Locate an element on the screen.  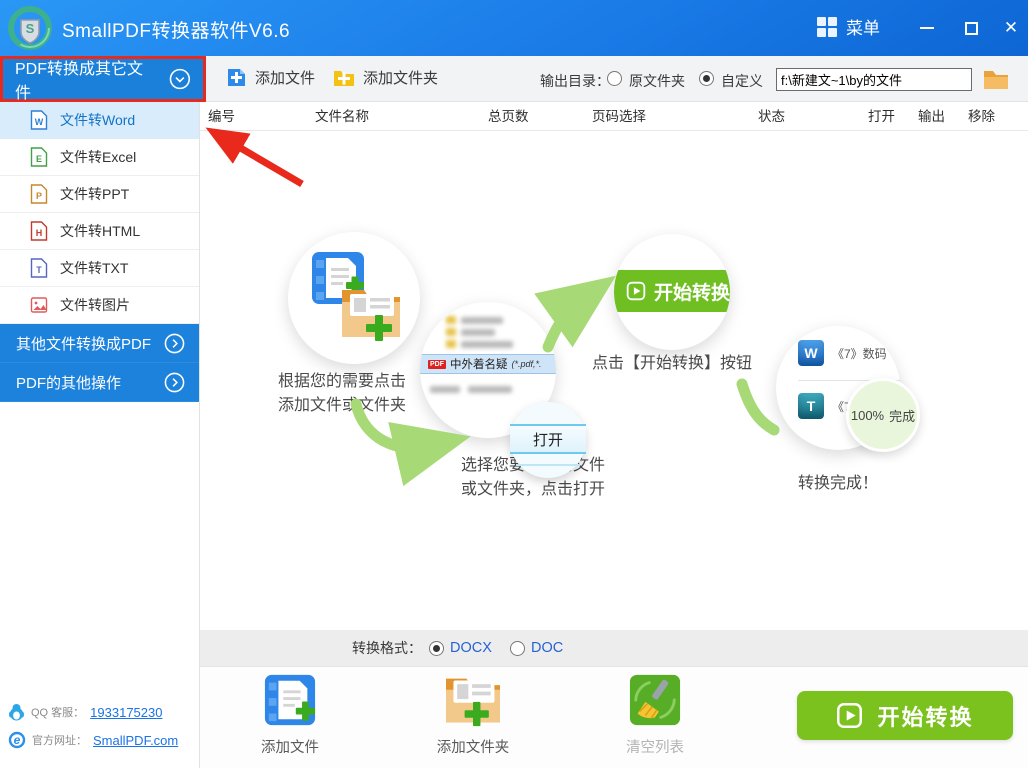
open-button-zoom-circle: 打开 is located at coordinates (548, 440).